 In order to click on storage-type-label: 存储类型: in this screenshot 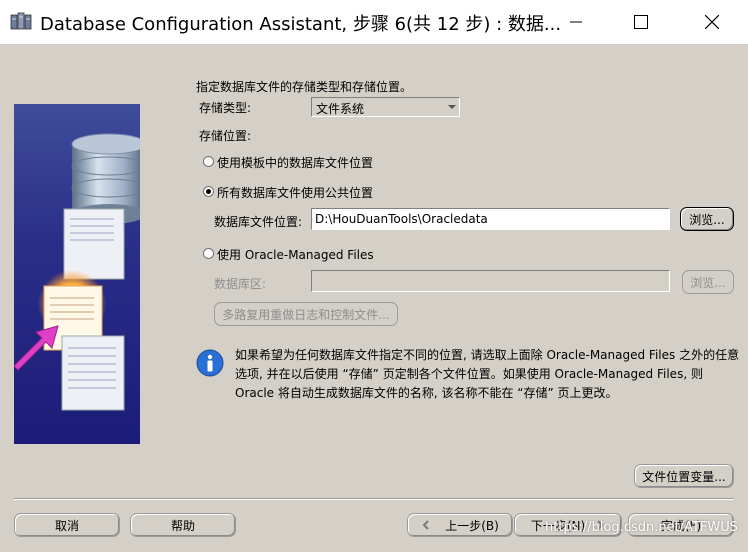, I will do `click(225, 108)`.